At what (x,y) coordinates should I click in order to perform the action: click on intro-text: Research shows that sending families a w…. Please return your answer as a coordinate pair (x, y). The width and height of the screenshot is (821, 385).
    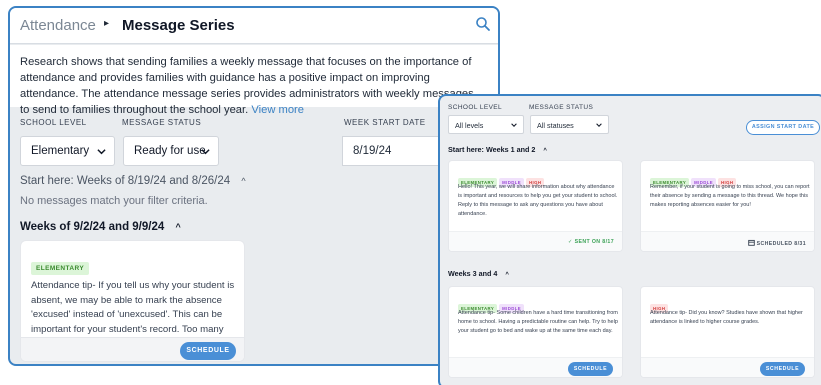
    Looking at the image, I should click on (247, 86).